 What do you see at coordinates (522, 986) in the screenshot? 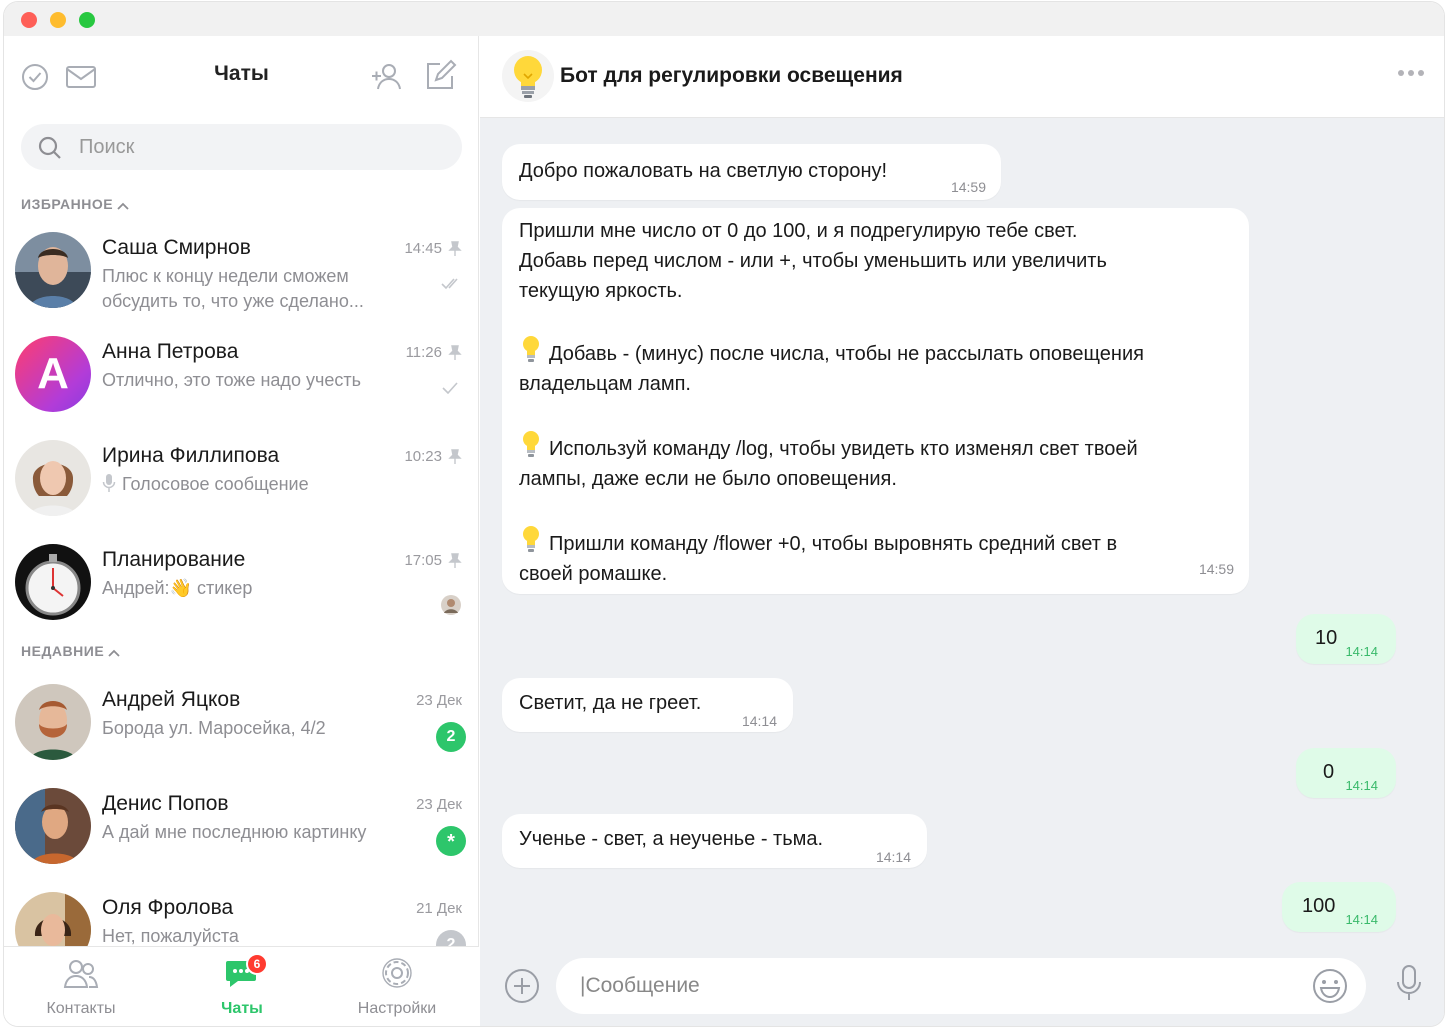
I see `attach-plus-icon` at bounding box center [522, 986].